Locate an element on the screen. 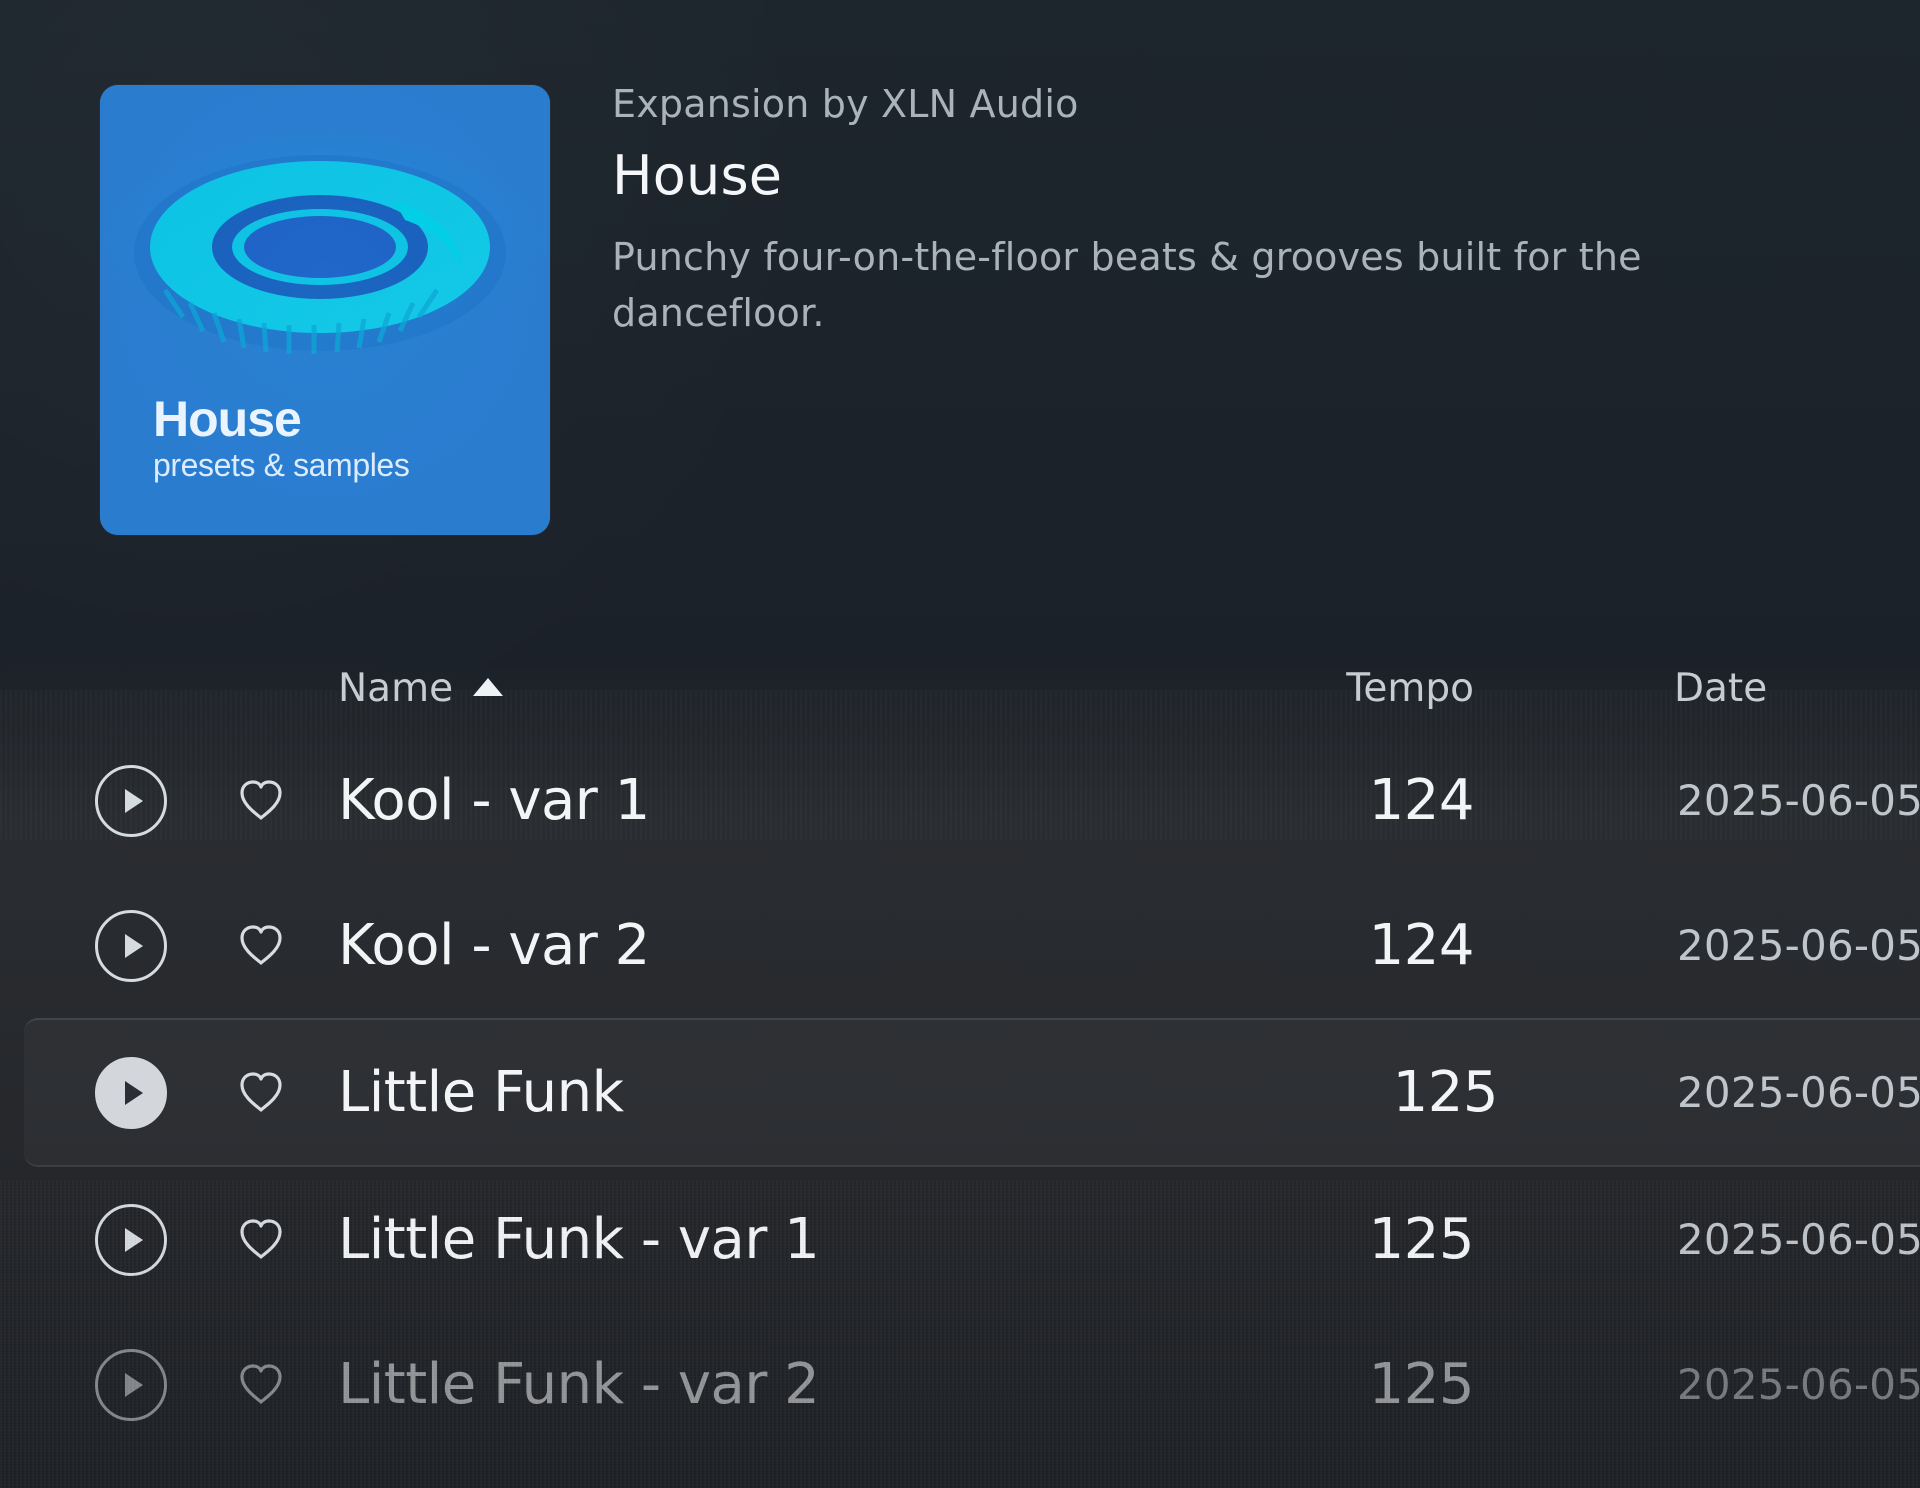 The height and width of the screenshot is (1488, 1920). artwork-title: House is located at coordinates (227, 419).